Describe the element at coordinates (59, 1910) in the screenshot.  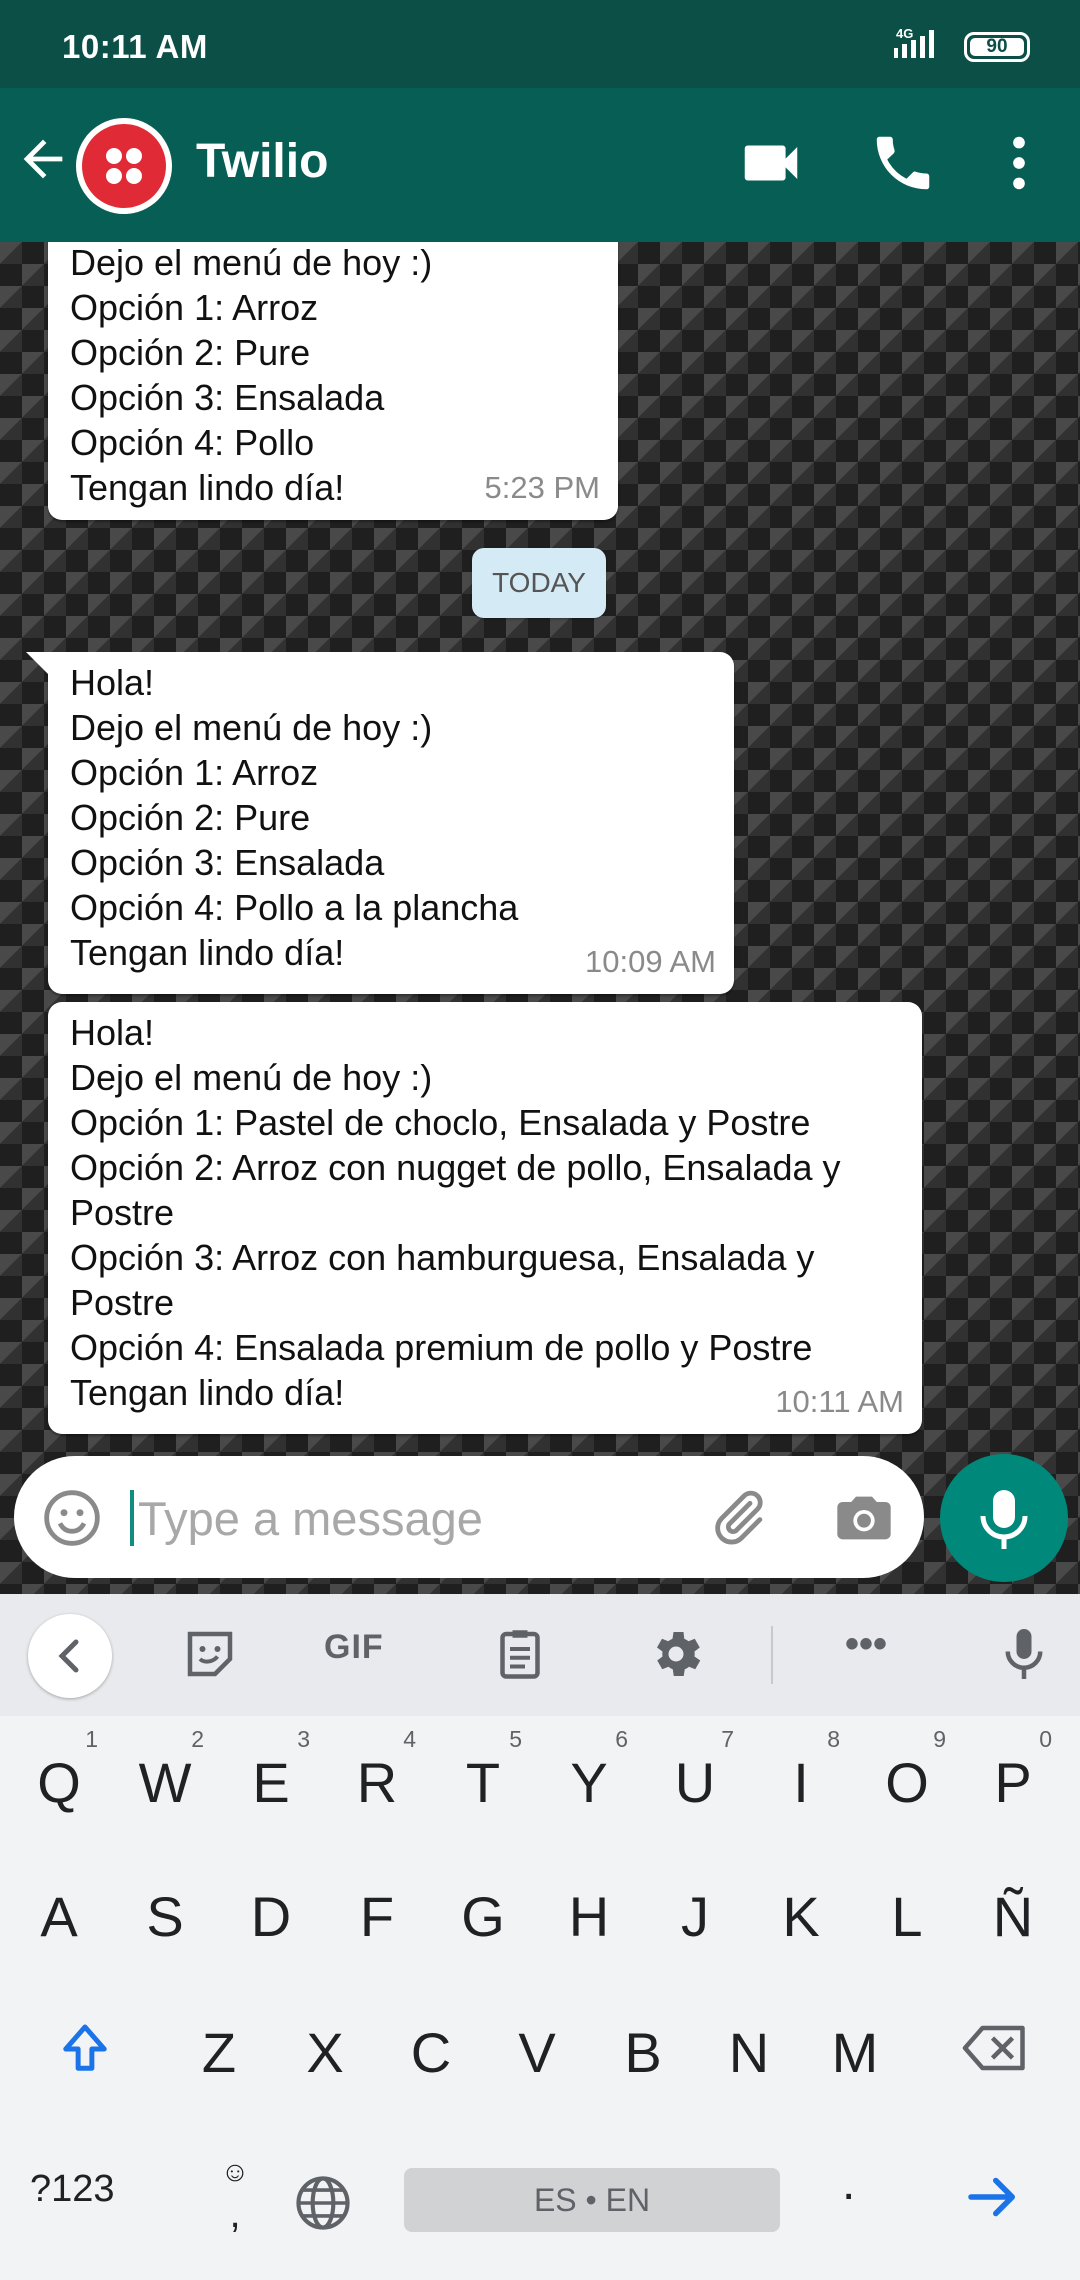
I see `key-a: A` at that location.